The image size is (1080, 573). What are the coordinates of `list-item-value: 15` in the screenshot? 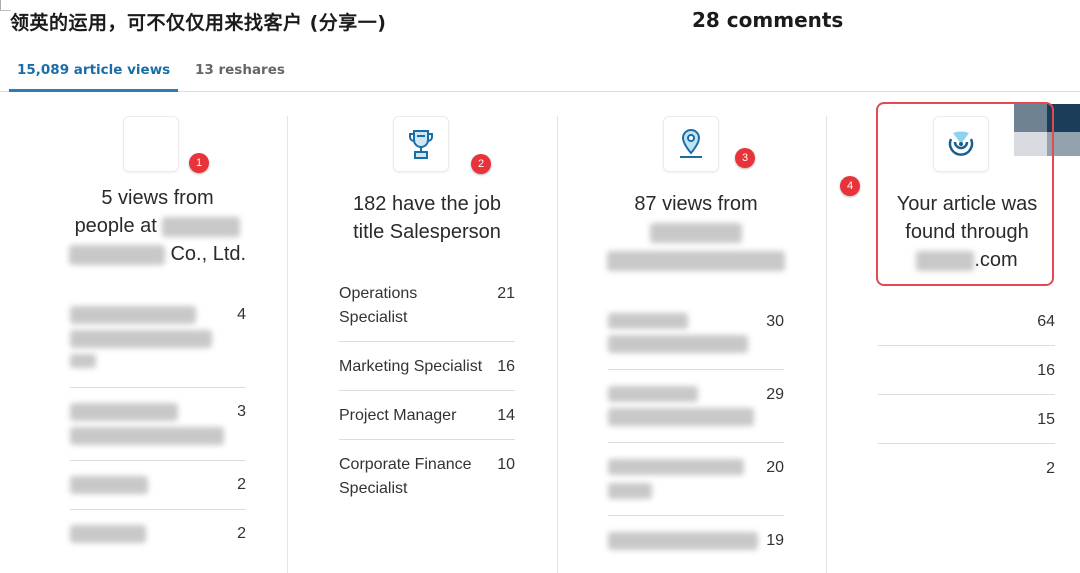 It's located at (1046, 419).